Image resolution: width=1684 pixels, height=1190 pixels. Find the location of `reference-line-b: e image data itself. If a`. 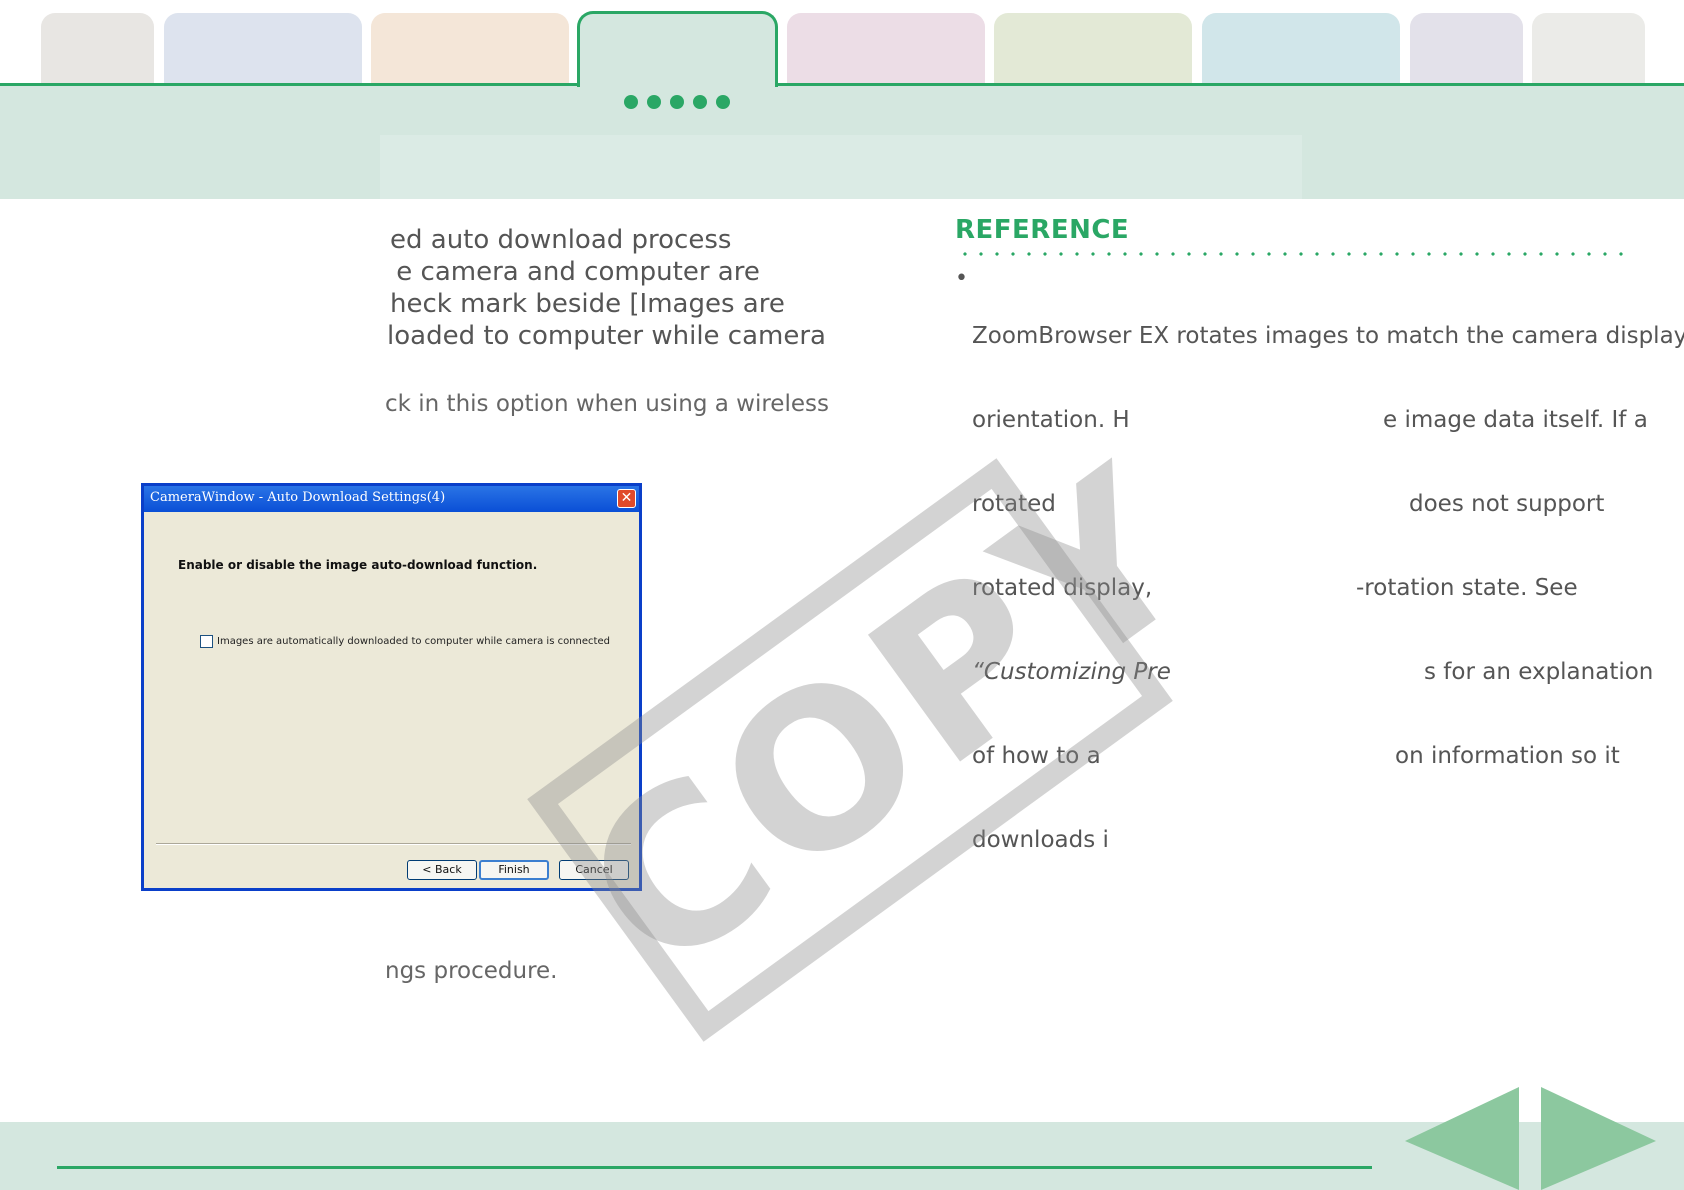

reference-line-b: e image data itself. If a is located at coordinates (1515, 420).